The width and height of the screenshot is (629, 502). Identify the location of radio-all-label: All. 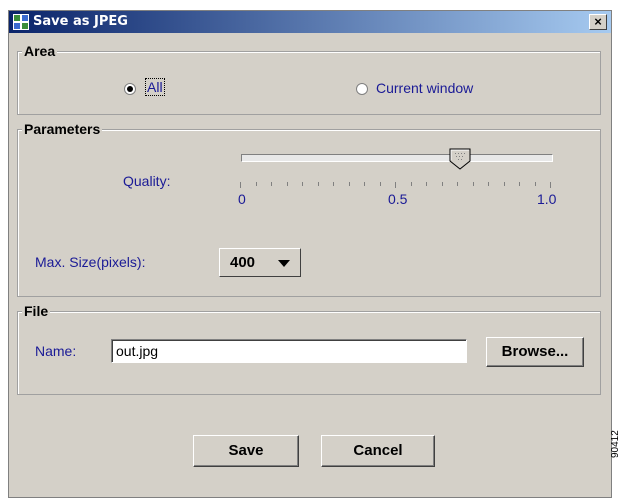
(155, 87).